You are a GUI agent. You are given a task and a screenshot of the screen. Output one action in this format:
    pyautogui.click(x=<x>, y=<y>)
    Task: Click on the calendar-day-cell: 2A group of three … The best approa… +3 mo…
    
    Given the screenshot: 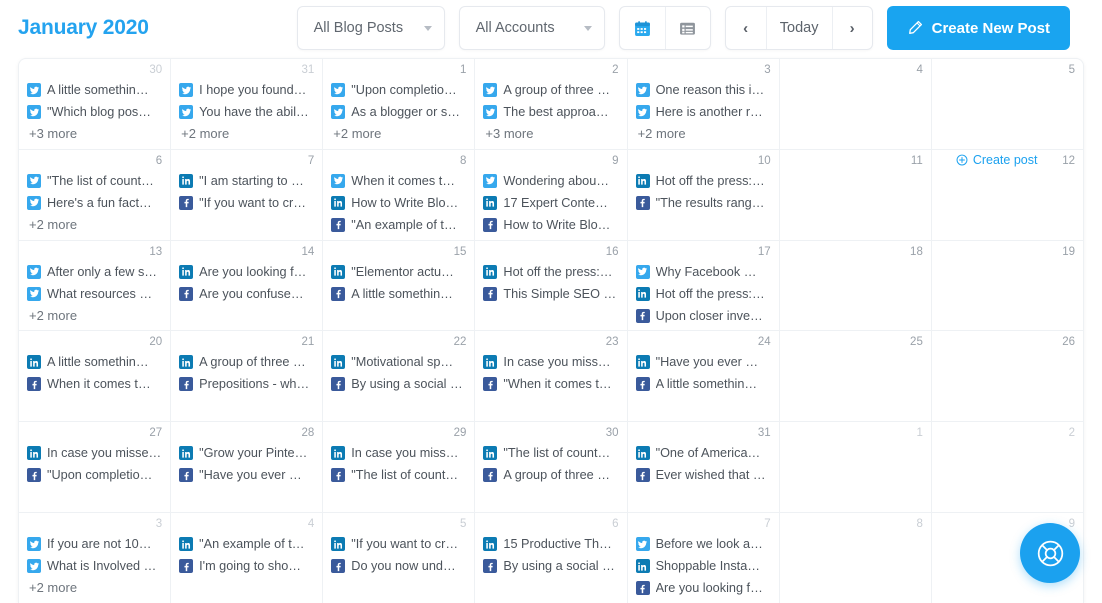 What is the action you would take?
    pyautogui.click(x=551, y=104)
    